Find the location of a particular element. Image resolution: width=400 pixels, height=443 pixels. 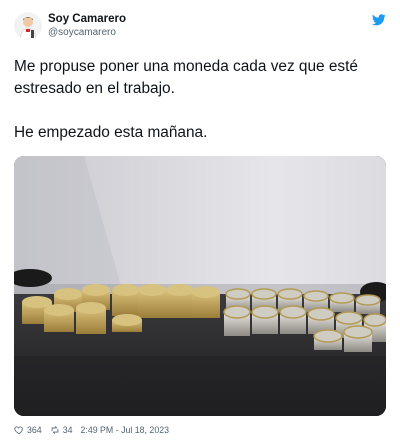

retweet-icon is located at coordinates (55, 430).